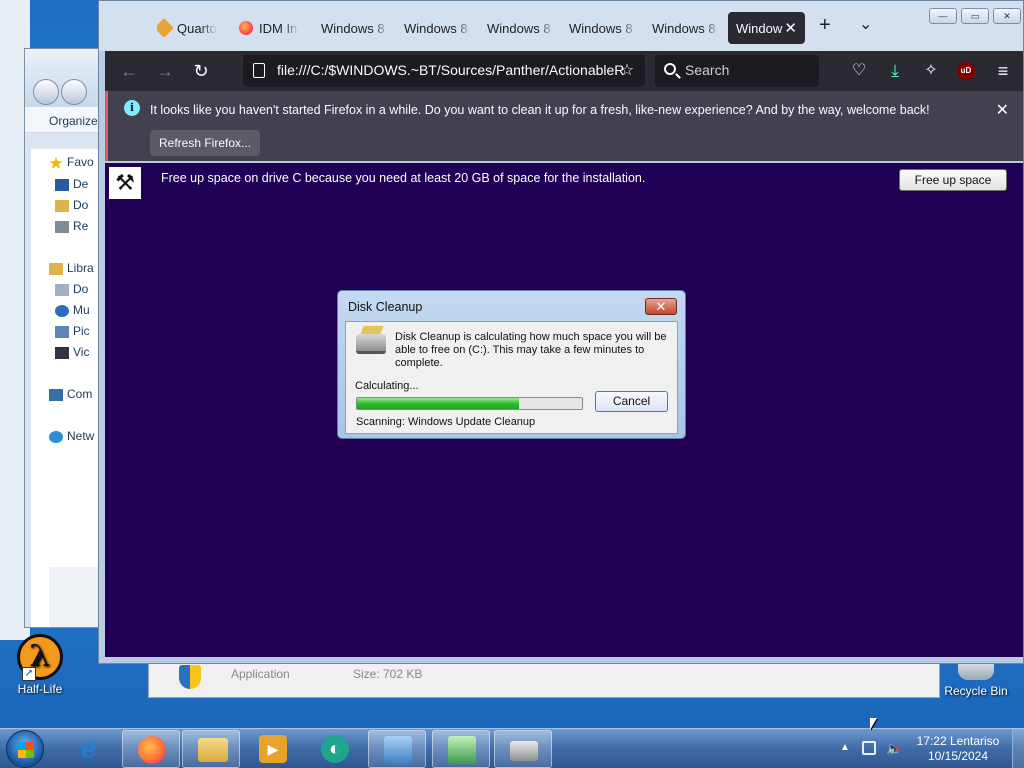 The image size is (1024, 768). Describe the element at coordinates (62, 352) in the screenshot. I see `videos-icon` at that location.